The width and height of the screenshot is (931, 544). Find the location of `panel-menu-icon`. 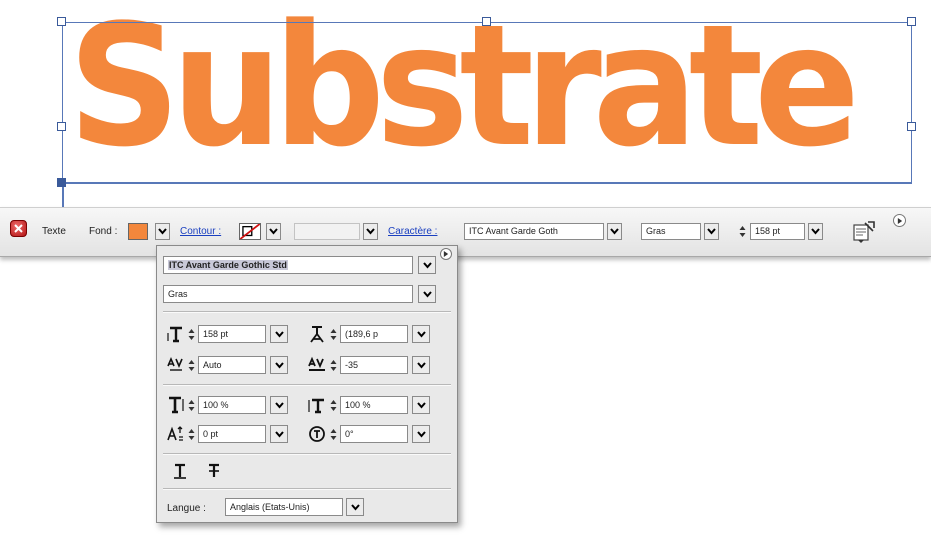

panel-menu-icon is located at coordinates (864, 232).